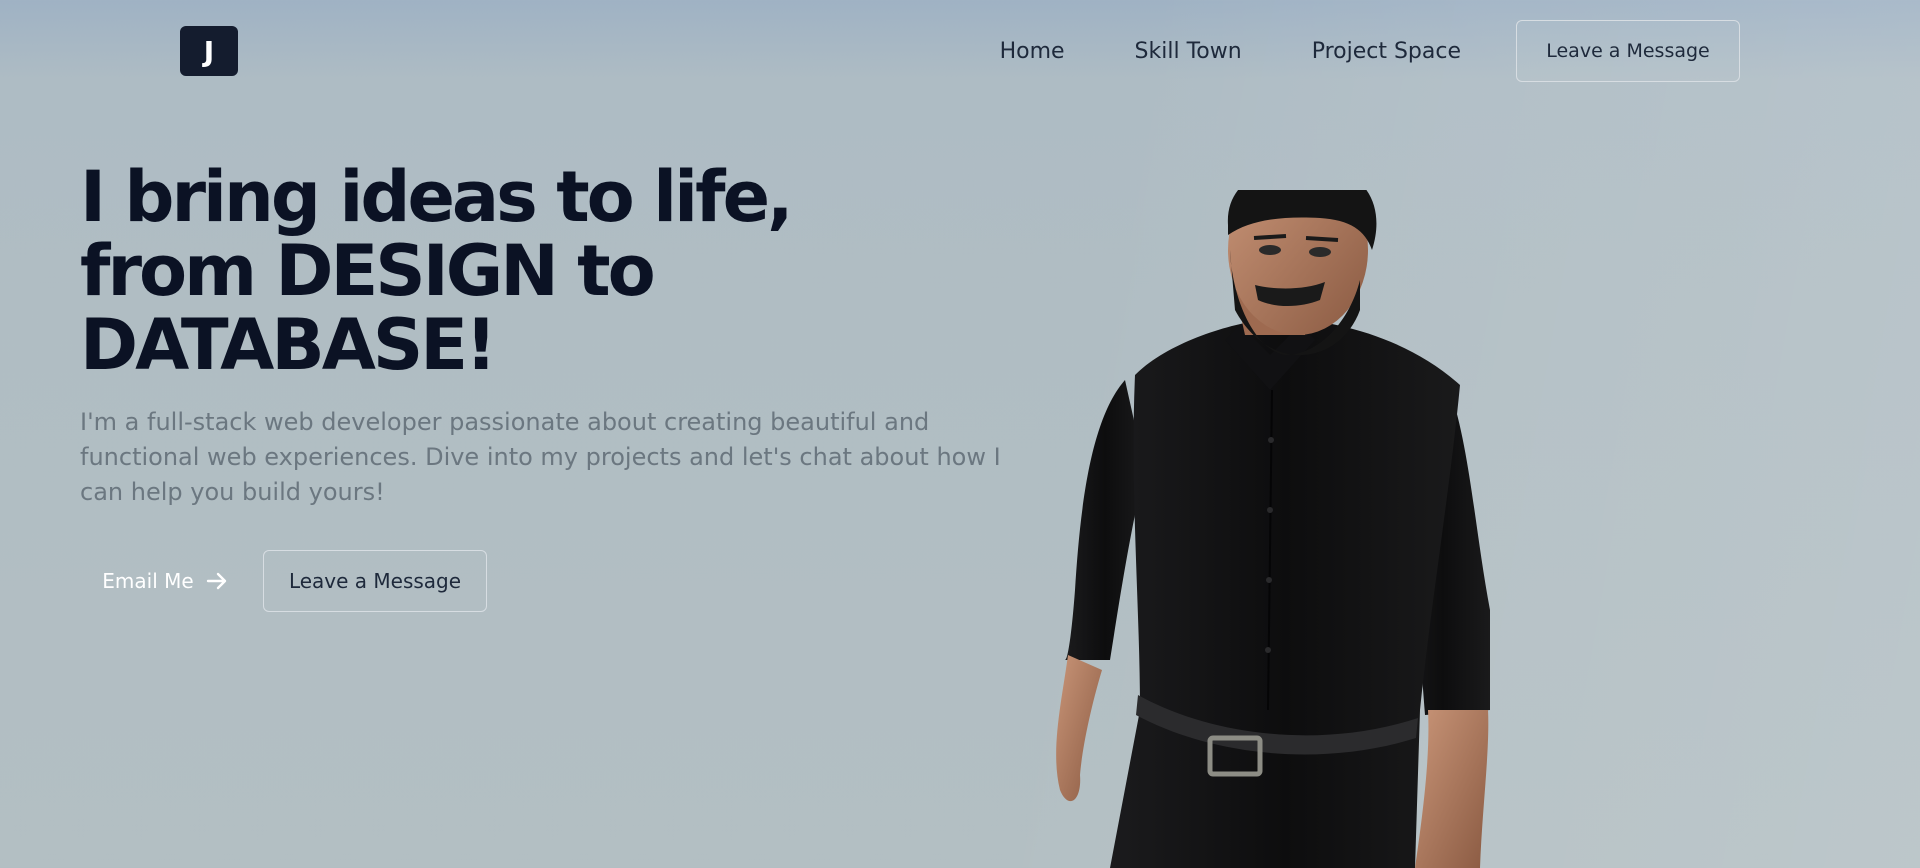 The height and width of the screenshot is (868, 1920). What do you see at coordinates (437, 197) in the screenshot?
I see `hero-title-line-1: I bring ideas to life,` at bounding box center [437, 197].